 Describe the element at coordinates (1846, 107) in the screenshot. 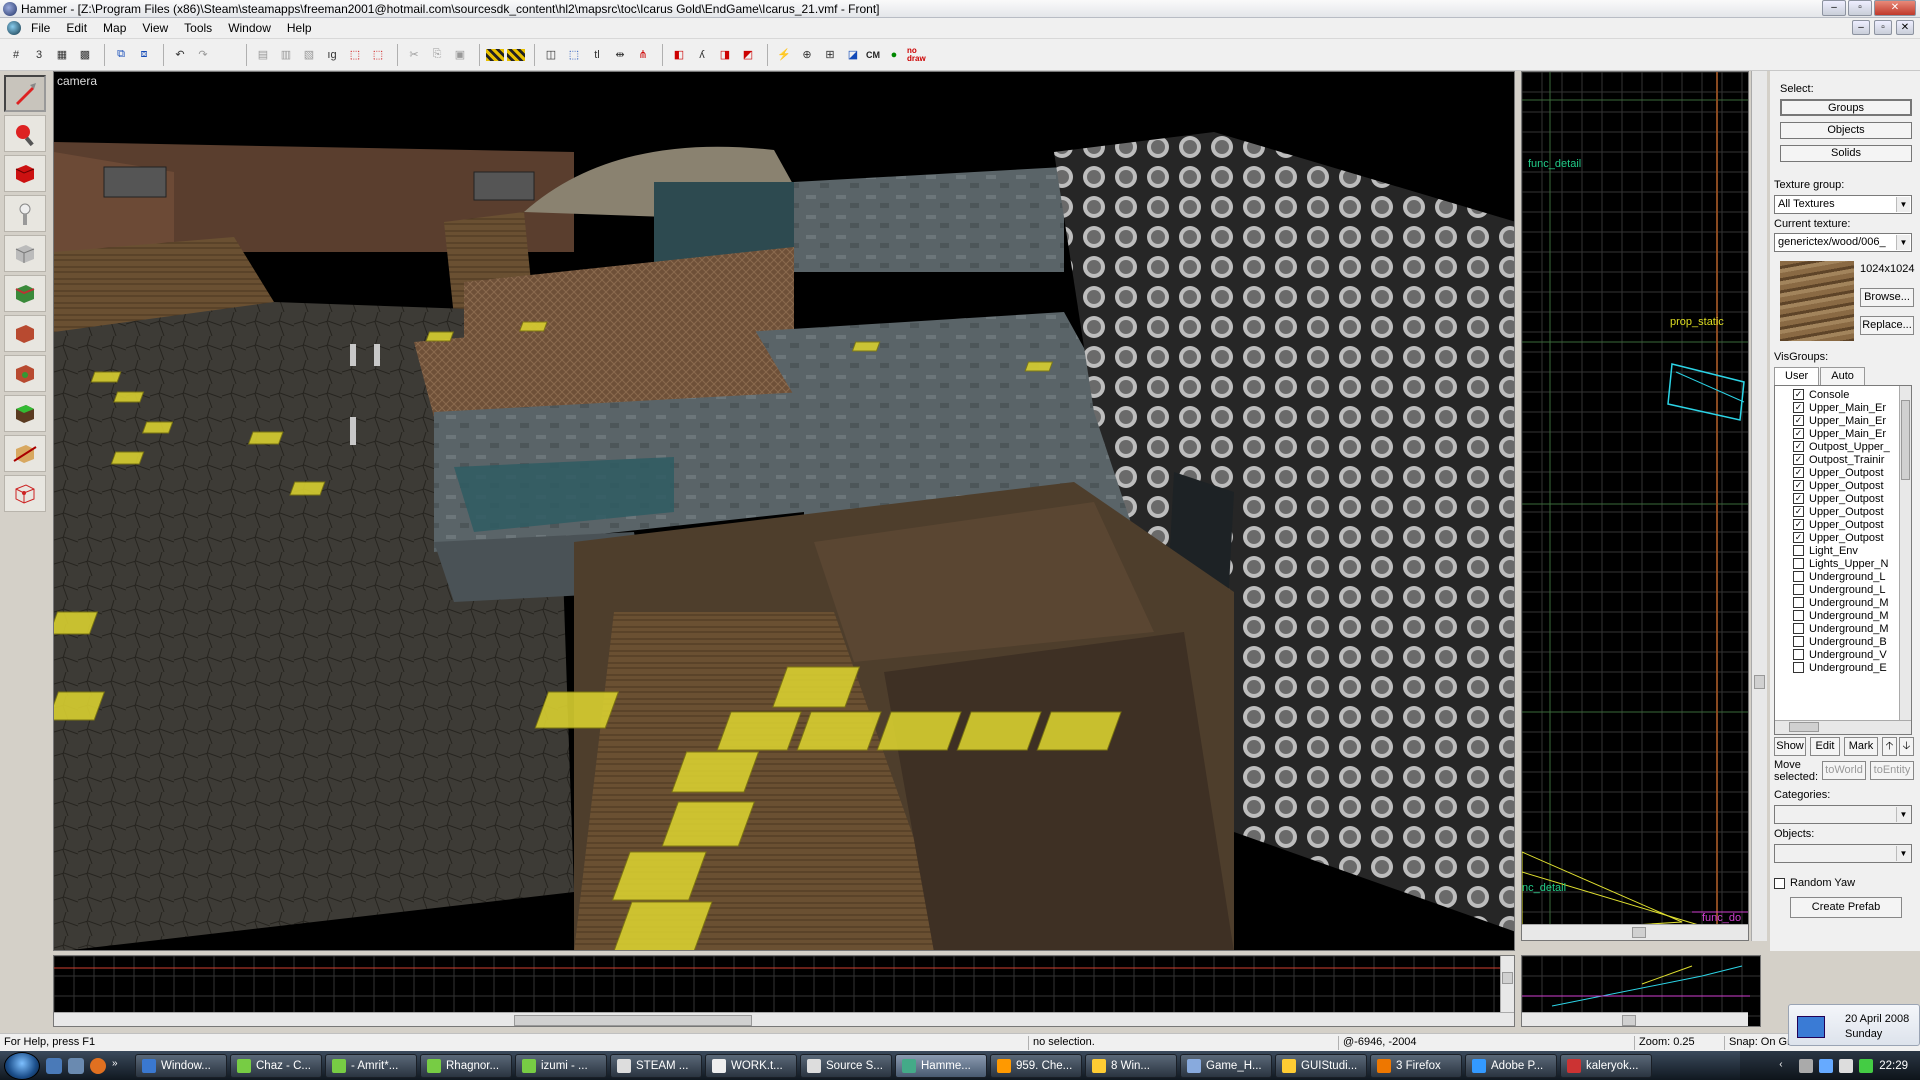

I see `select-groups-button: Groups` at that location.